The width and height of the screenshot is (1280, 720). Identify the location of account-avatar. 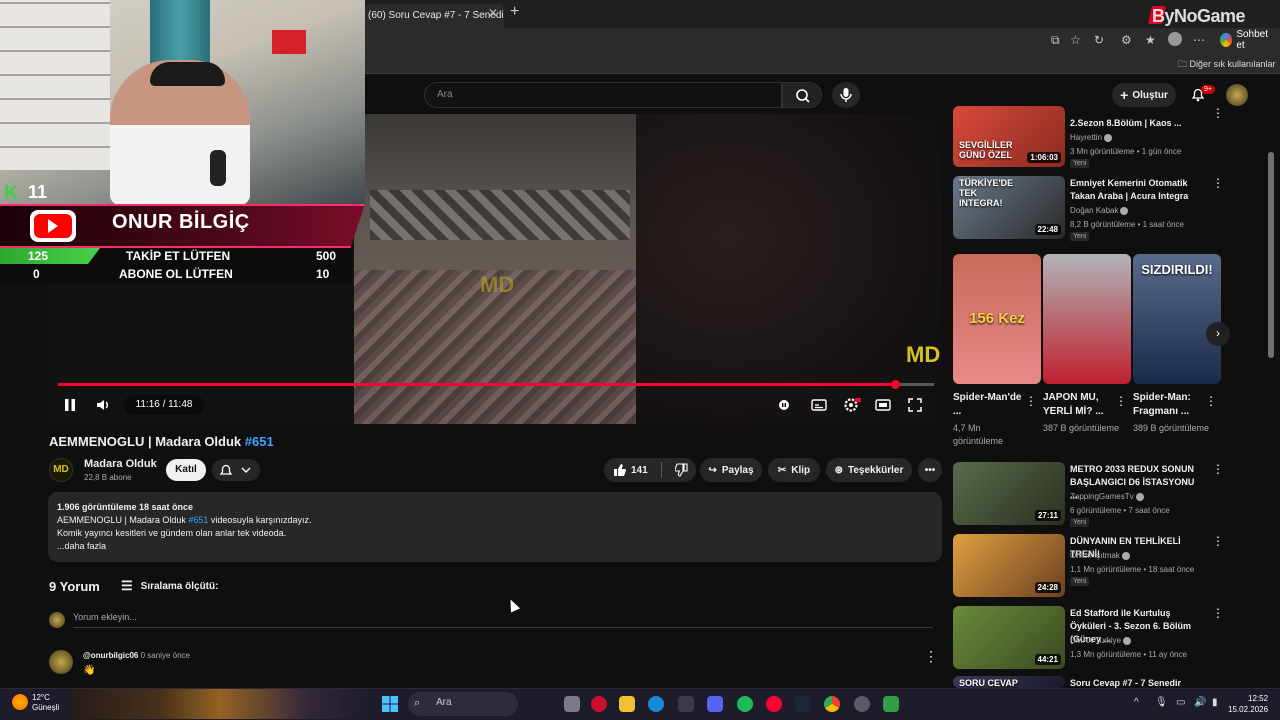
(1237, 95).